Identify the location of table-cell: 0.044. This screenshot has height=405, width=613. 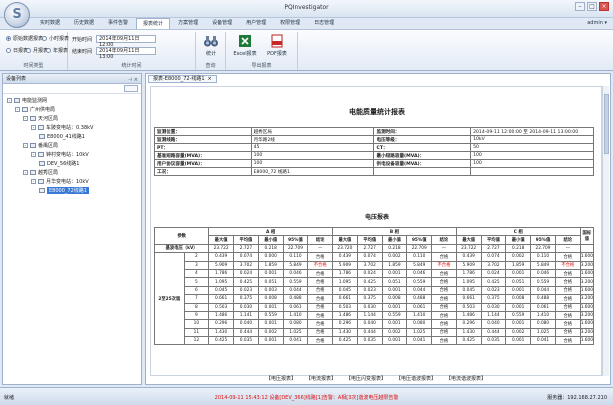
(543, 290).